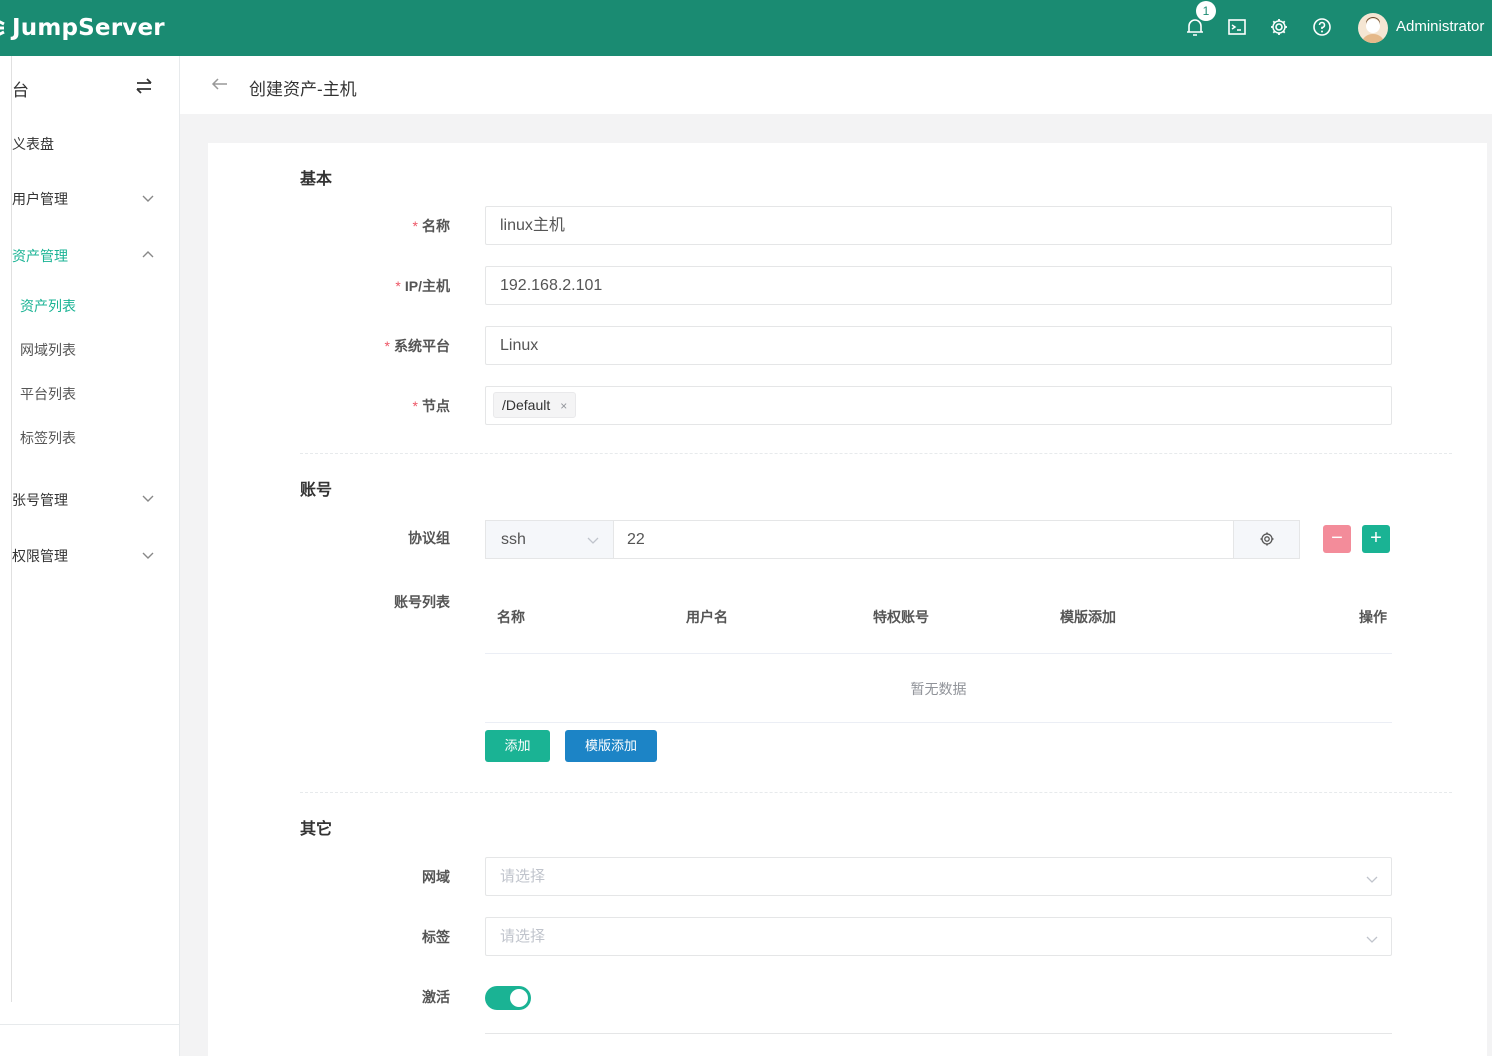 The height and width of the screenshot is (1056, 1492). Describe the element at coordinates (519, 998) in the screenshot. I see `toggle-knob` at that location.